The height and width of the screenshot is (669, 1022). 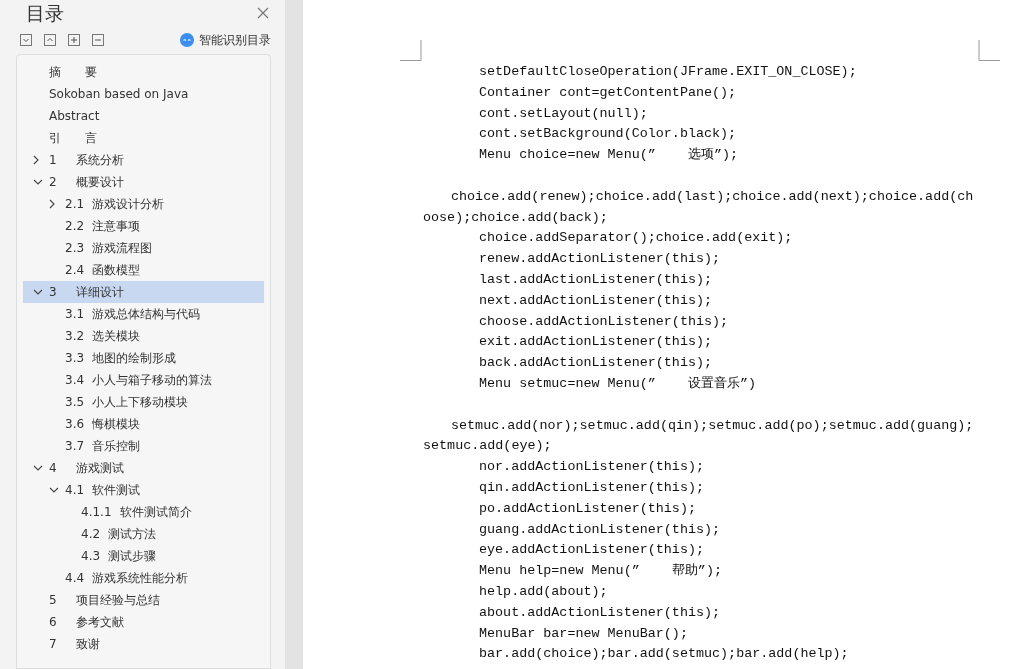 I want to click on toc-title: 目录, so click(x=45, y=13).